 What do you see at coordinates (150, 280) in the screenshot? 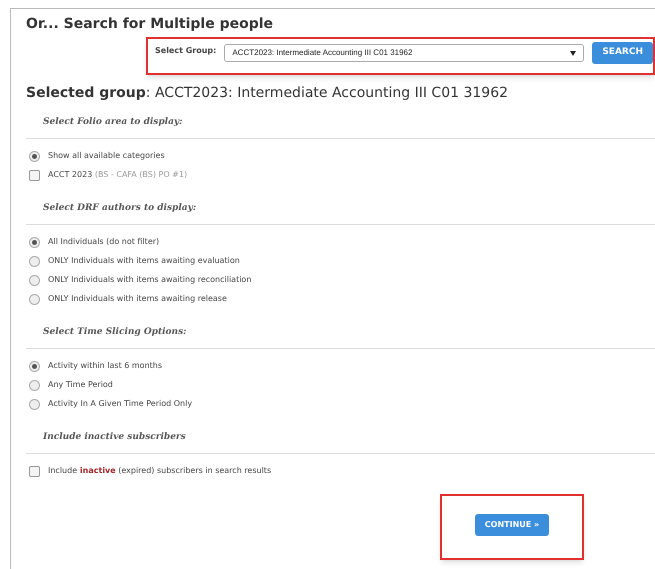
I see `option-label: ONLY Individuals with items awaiting reconciliation` at bounding box center [150, 280].